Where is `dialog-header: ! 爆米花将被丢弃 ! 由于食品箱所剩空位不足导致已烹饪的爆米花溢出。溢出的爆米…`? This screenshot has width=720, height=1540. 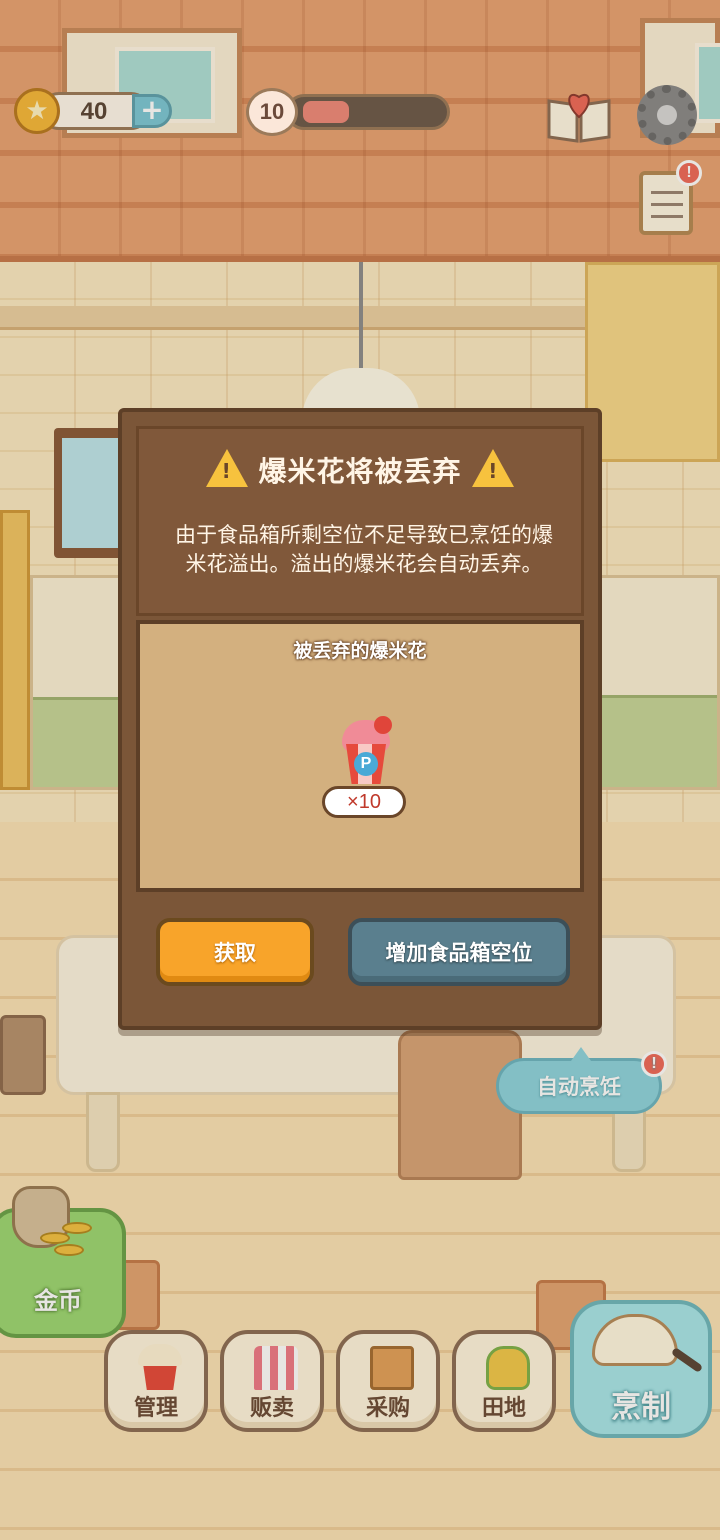
dialog-header: ! 爆米花将被丢弃 ! 由于食品箱所剩空位不足导致已烹饪的爆米花溢出。溢出的爆米… is located at coordinates (360, 521).